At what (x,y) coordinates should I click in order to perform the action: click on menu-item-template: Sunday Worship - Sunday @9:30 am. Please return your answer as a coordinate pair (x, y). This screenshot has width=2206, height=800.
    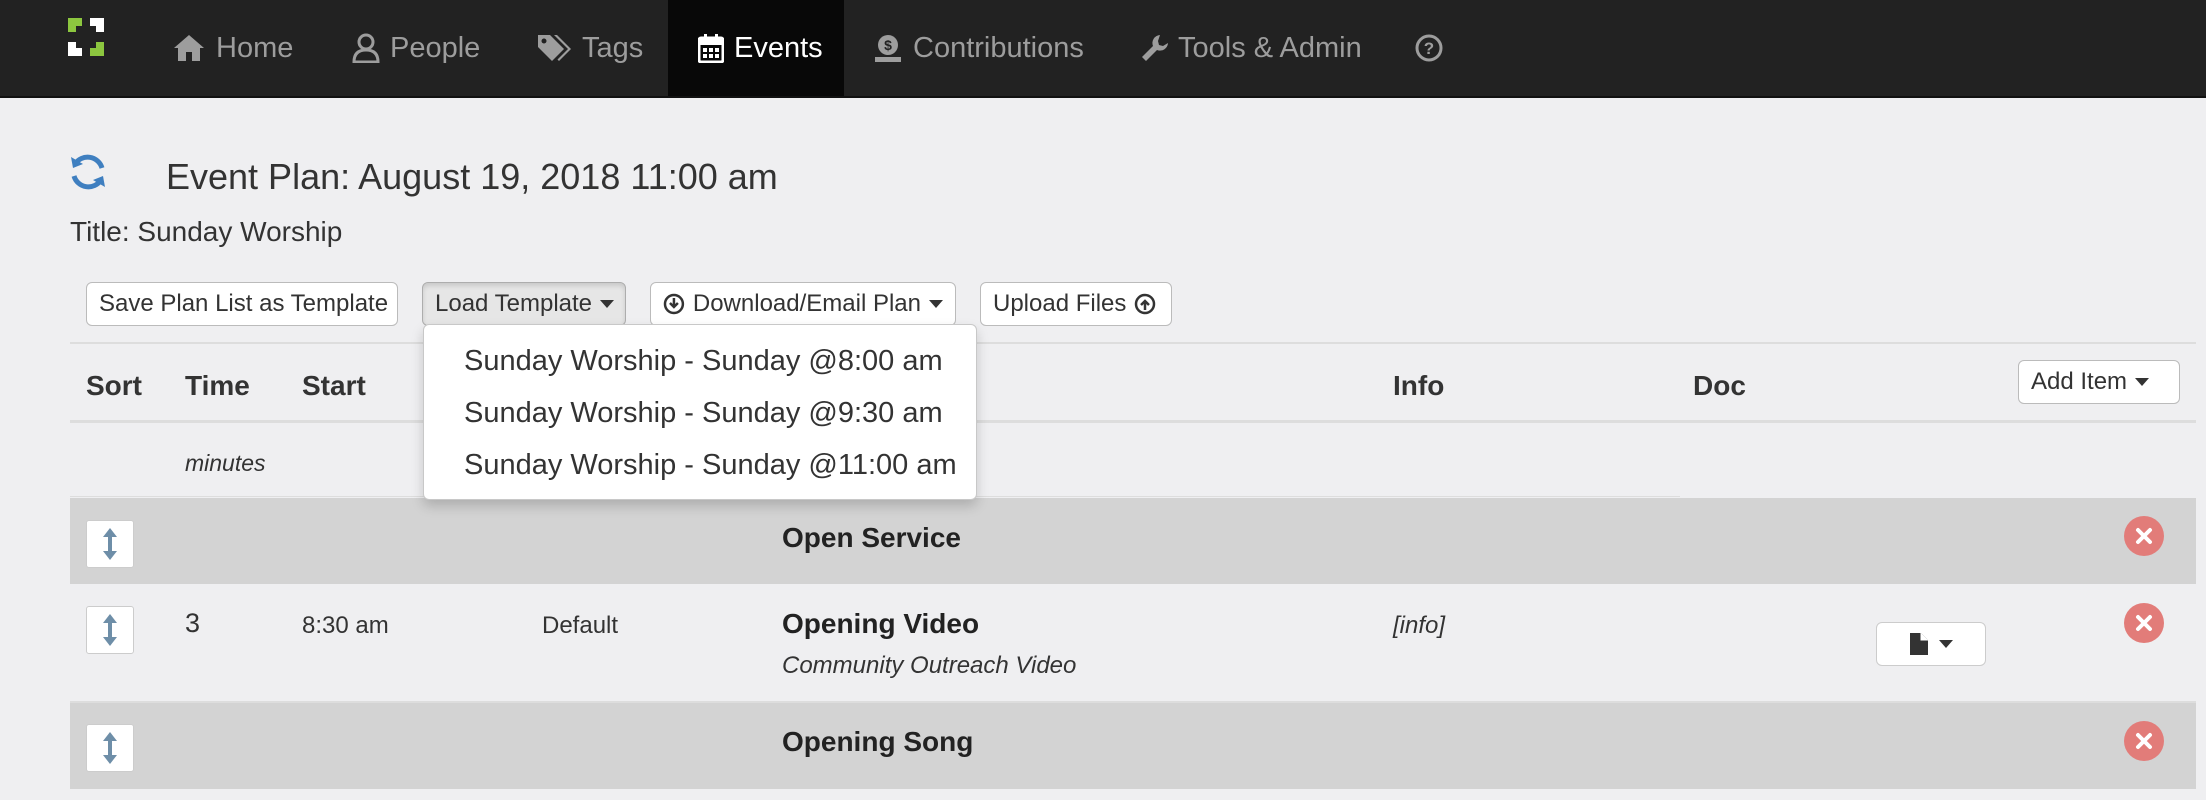
    Looking at the image, I should click on (700, 413).